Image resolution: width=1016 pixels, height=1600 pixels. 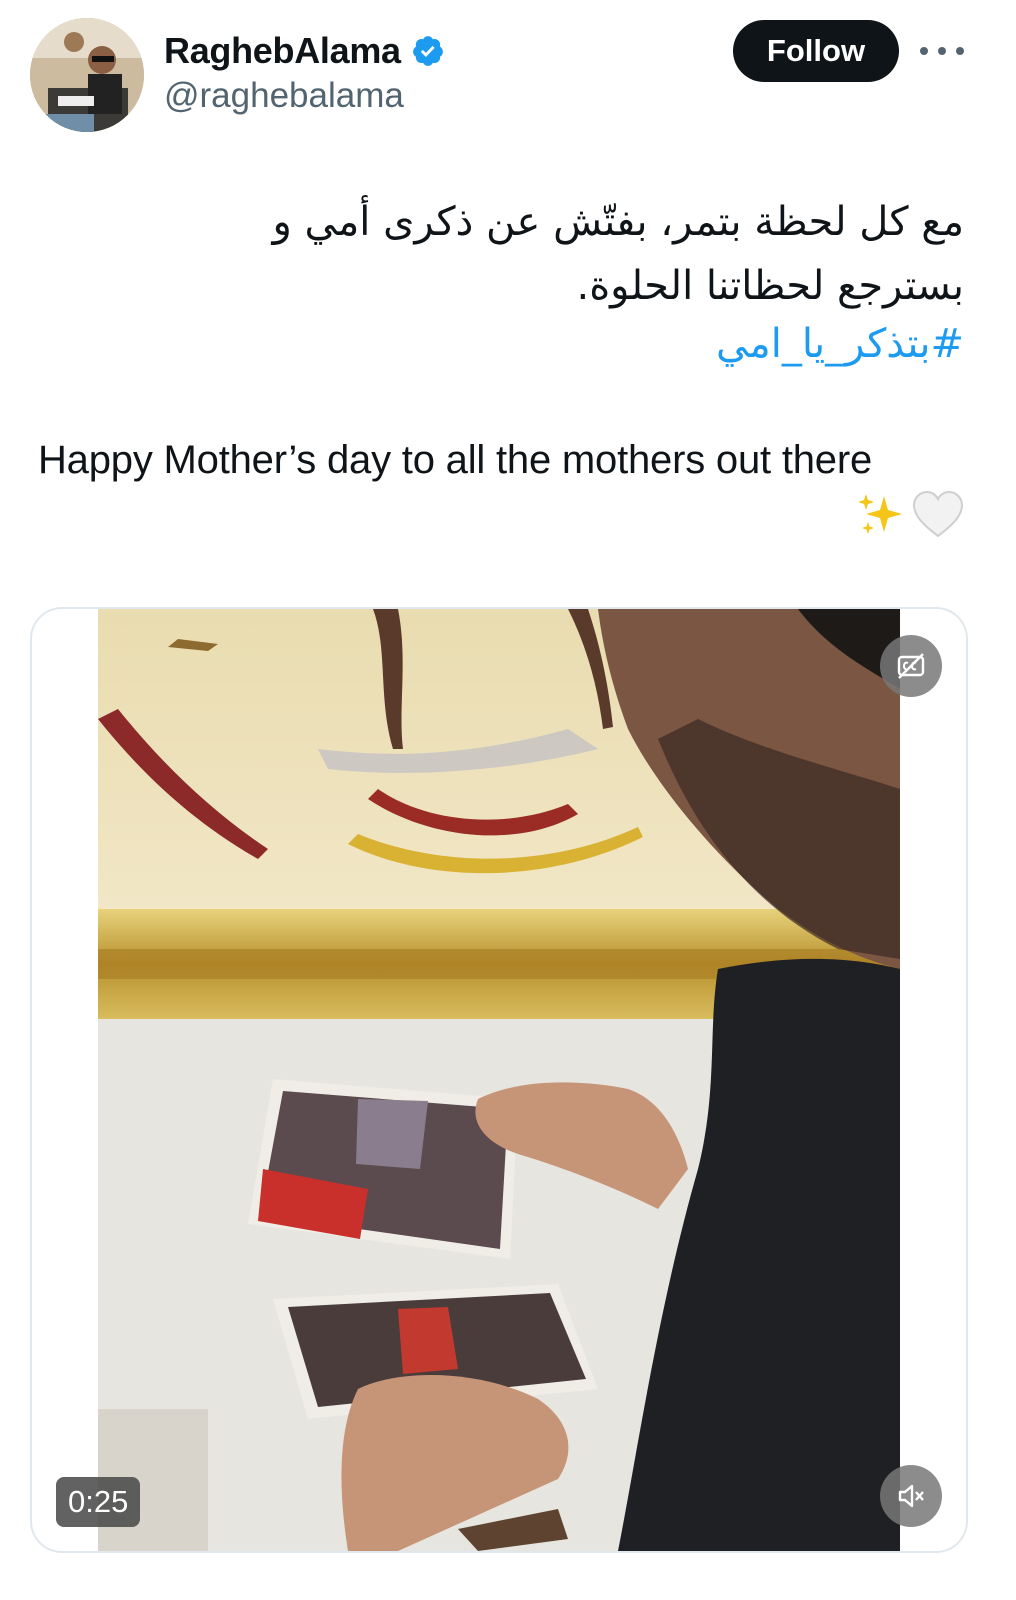 What do you see at coordinates (909, 517) in the screenshot?
I see `emoji-row` at bounding box center [909, 517].